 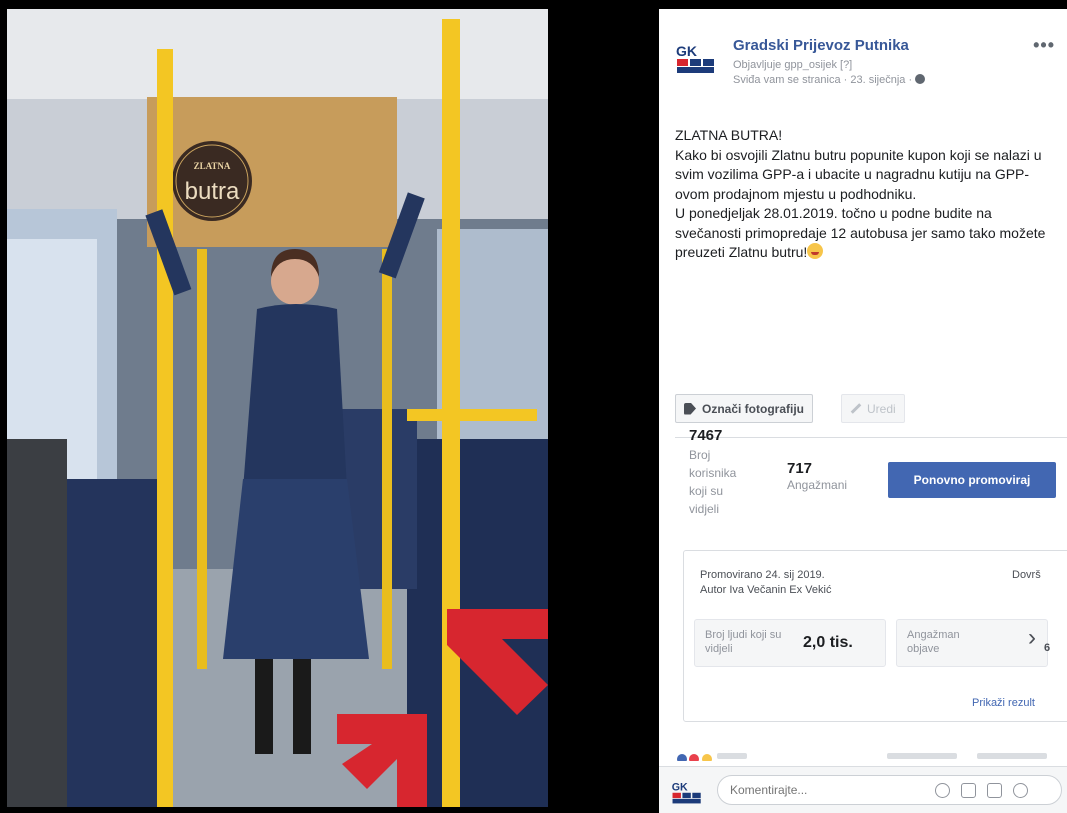 I want to click on globe-icon, so click(x=920, y=79).